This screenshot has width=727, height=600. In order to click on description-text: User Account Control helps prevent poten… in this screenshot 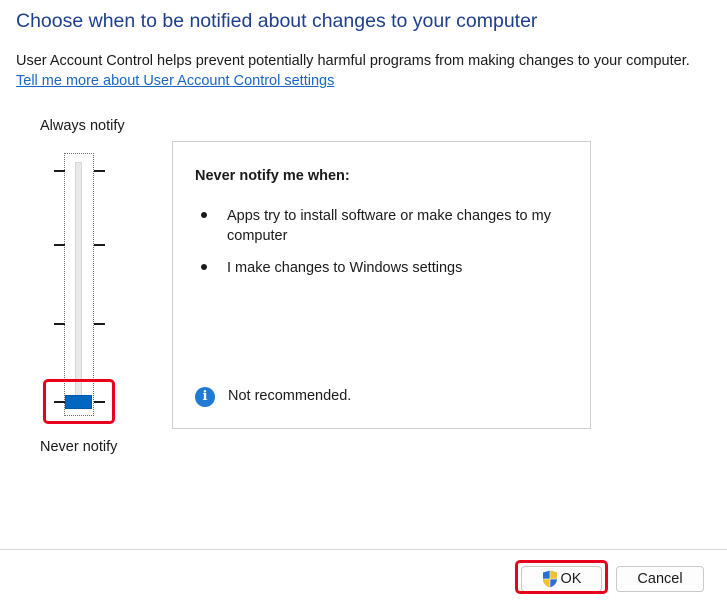, I will do `click(353, 61)`.